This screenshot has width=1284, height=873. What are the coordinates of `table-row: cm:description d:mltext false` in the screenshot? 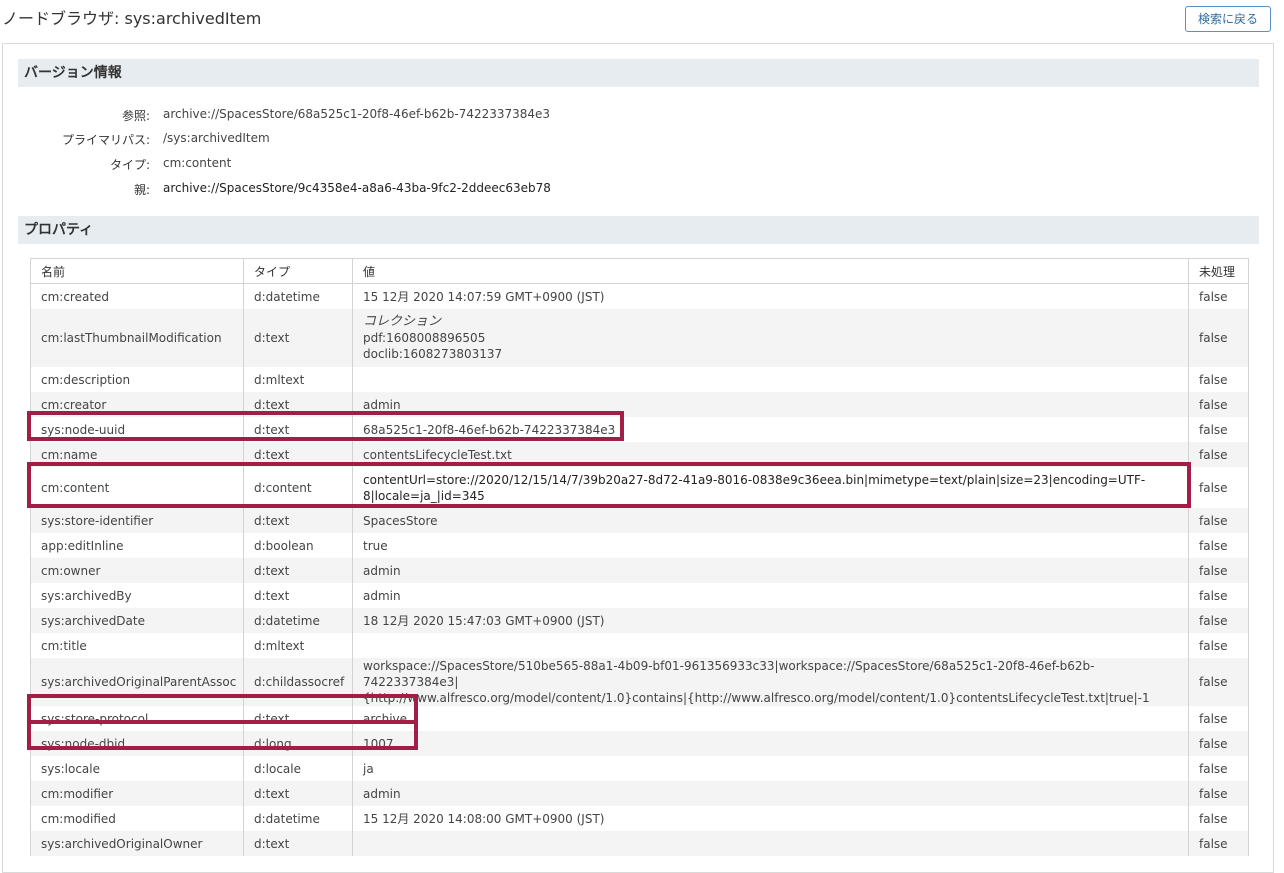 It's located at (639, 379).